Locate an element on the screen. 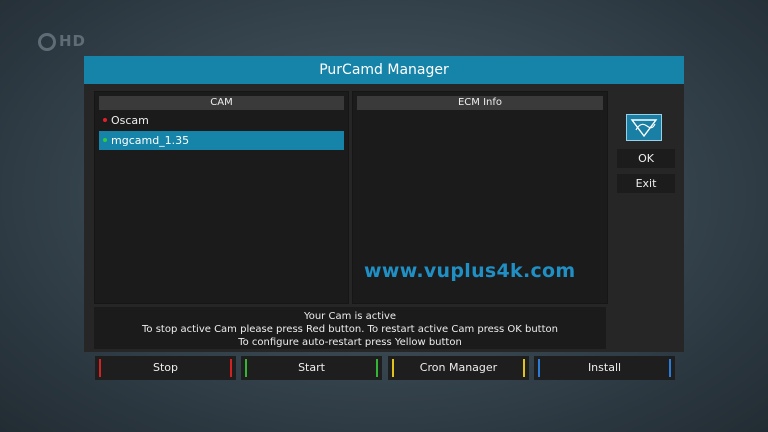 The width and height of the screenshot is (768, 432). ecm-panel-header: ECM Info is located at coordinates (480, 103).